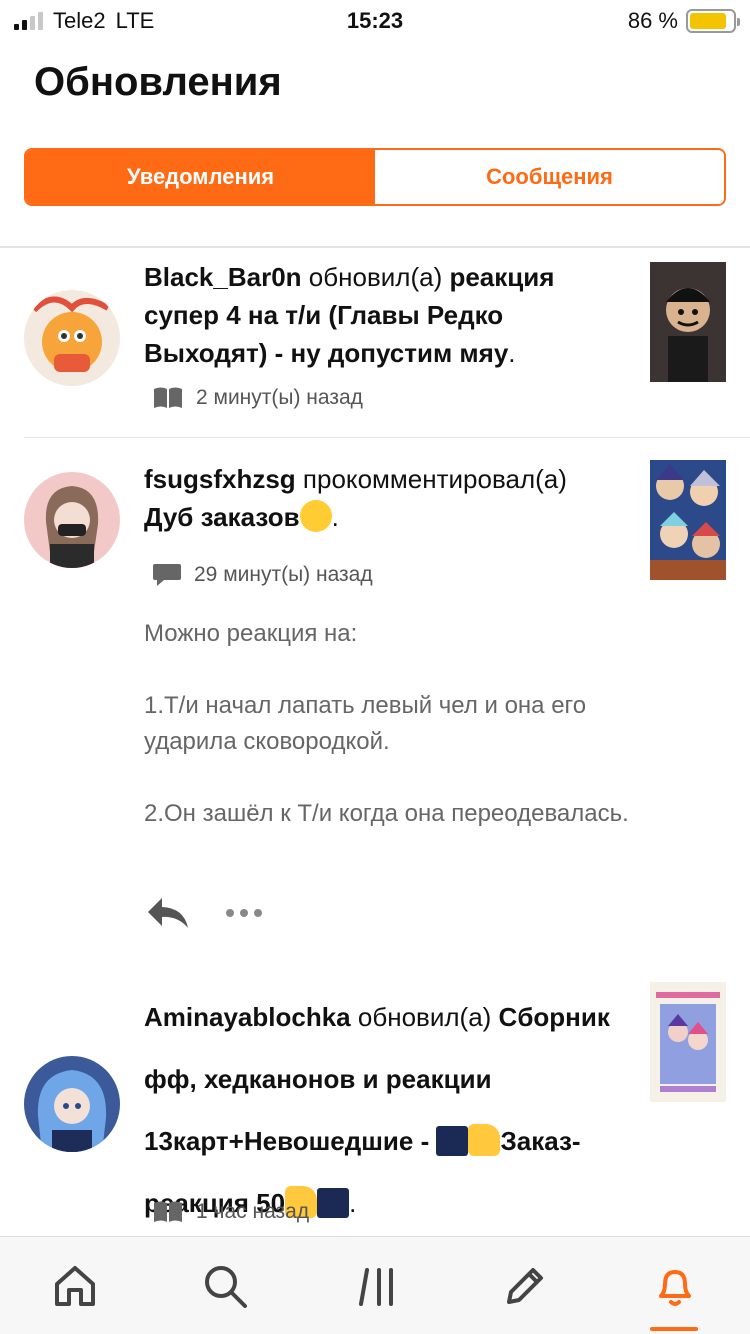 This screenshot has height=1334, width=750. I want to click on tab-library, so click(377, 1286).